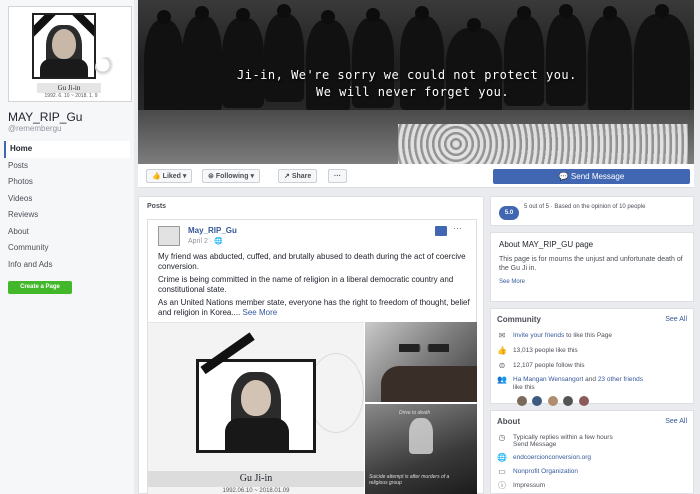  What do you see at coordinates (40, 287) in the screenshot?
I see `create-page-button: Create a Page` at bounding box center [40, 287].